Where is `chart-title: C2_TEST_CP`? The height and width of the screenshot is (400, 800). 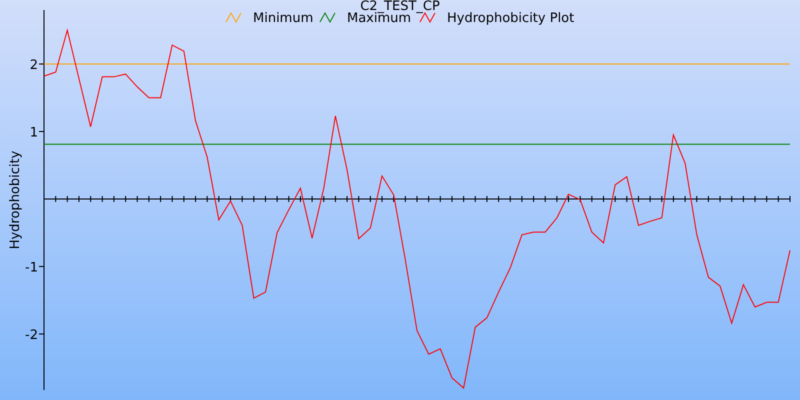 chart-title: C2_TEST_CP is located at coordinates (400, 7).